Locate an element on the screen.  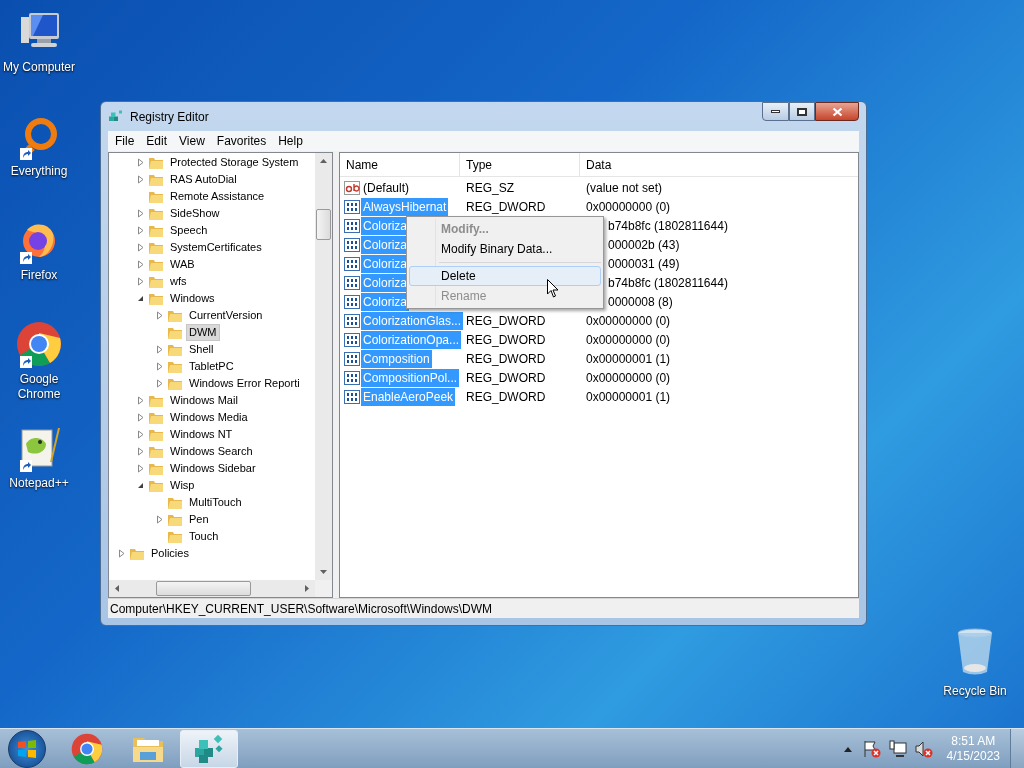
horizontal-scrollbar is located at coordinates (212, 588).